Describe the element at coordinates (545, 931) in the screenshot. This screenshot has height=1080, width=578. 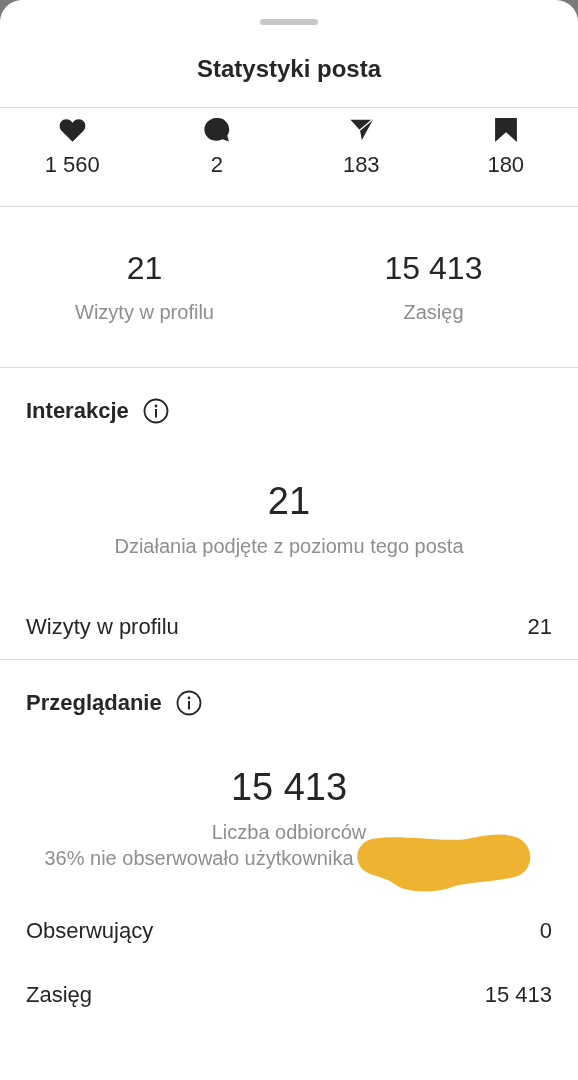
I see `row-value: 0` at that location.